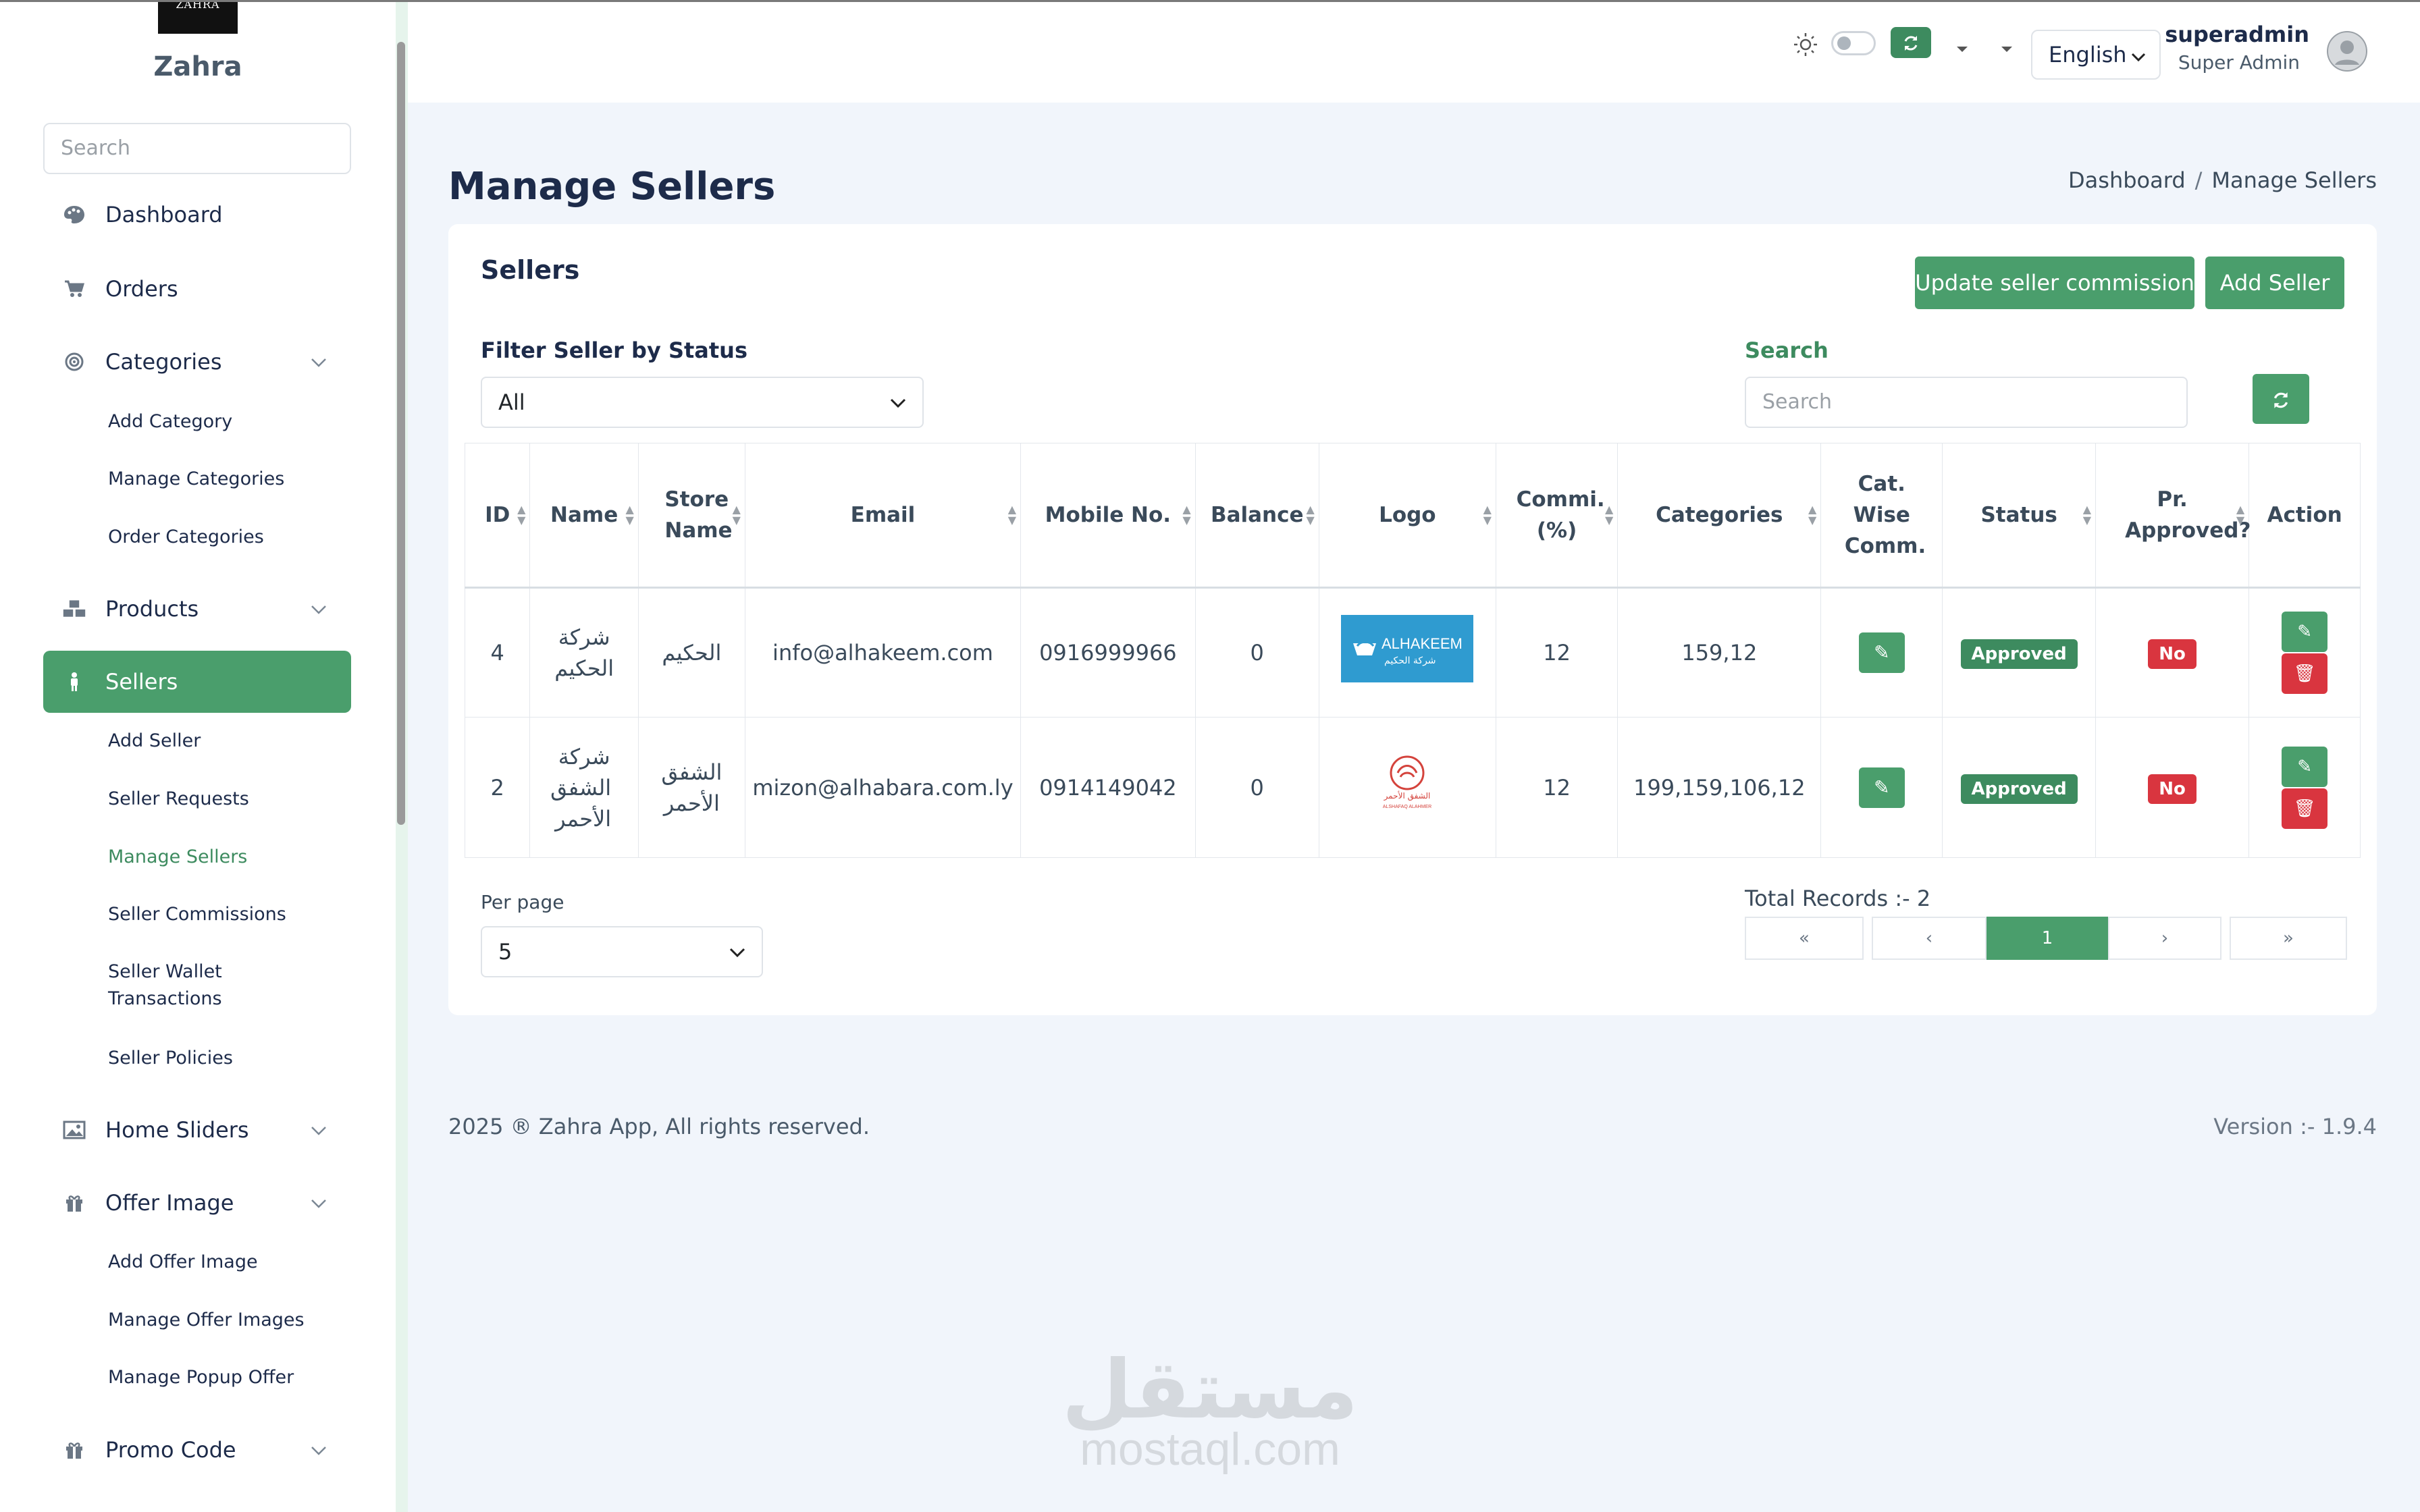 The image size is (2420, 1512). What do you see at coordinates (1719, 787) in the screenshot?
I see `cell-categories: 199,159,106,12` at bounding box center [1719, 787].